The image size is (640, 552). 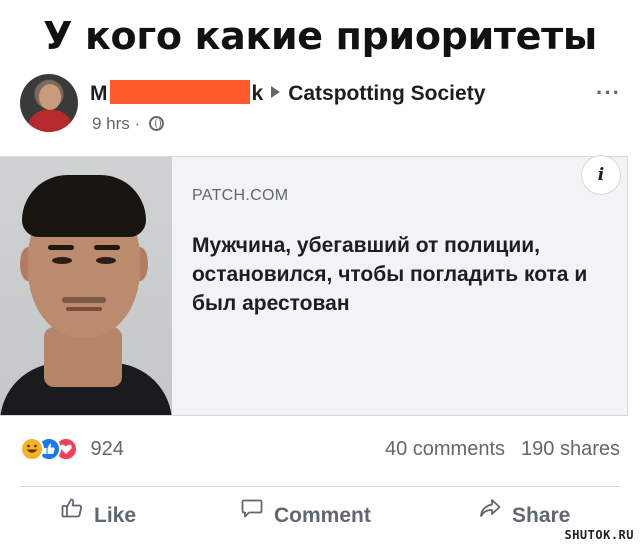 What do you see at coordinates (445, 449) in the screenshot?
I see `comments-count-link: 40 comments` at bounding box center [445, 449].